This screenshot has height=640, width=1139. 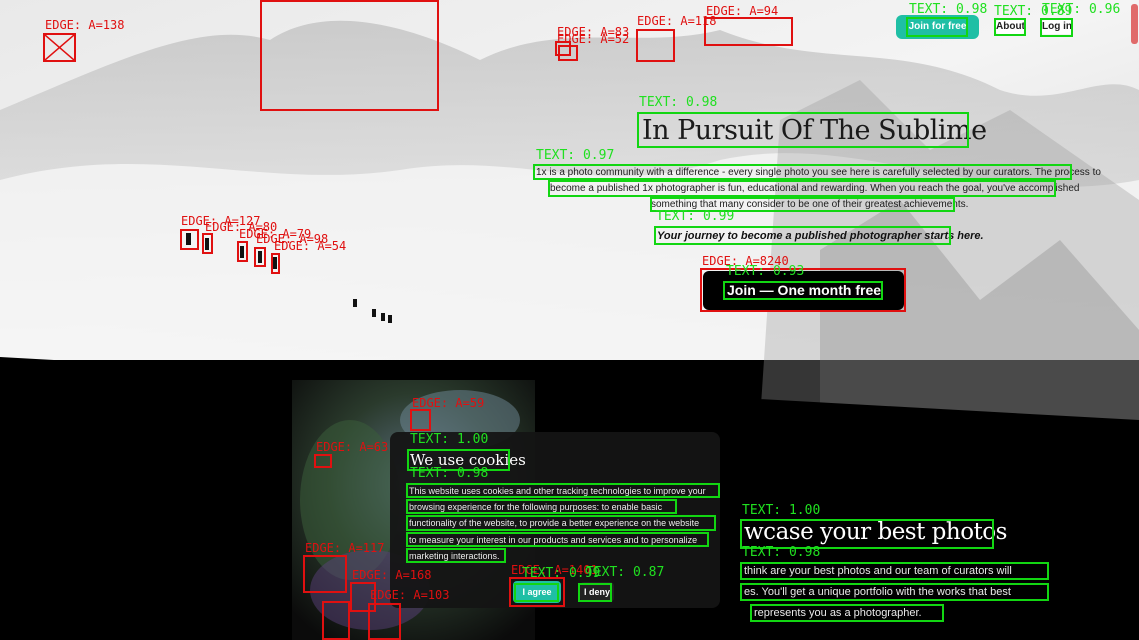 I want to click on edge-label: EDGE: A=103, so click(x=410, y=595).